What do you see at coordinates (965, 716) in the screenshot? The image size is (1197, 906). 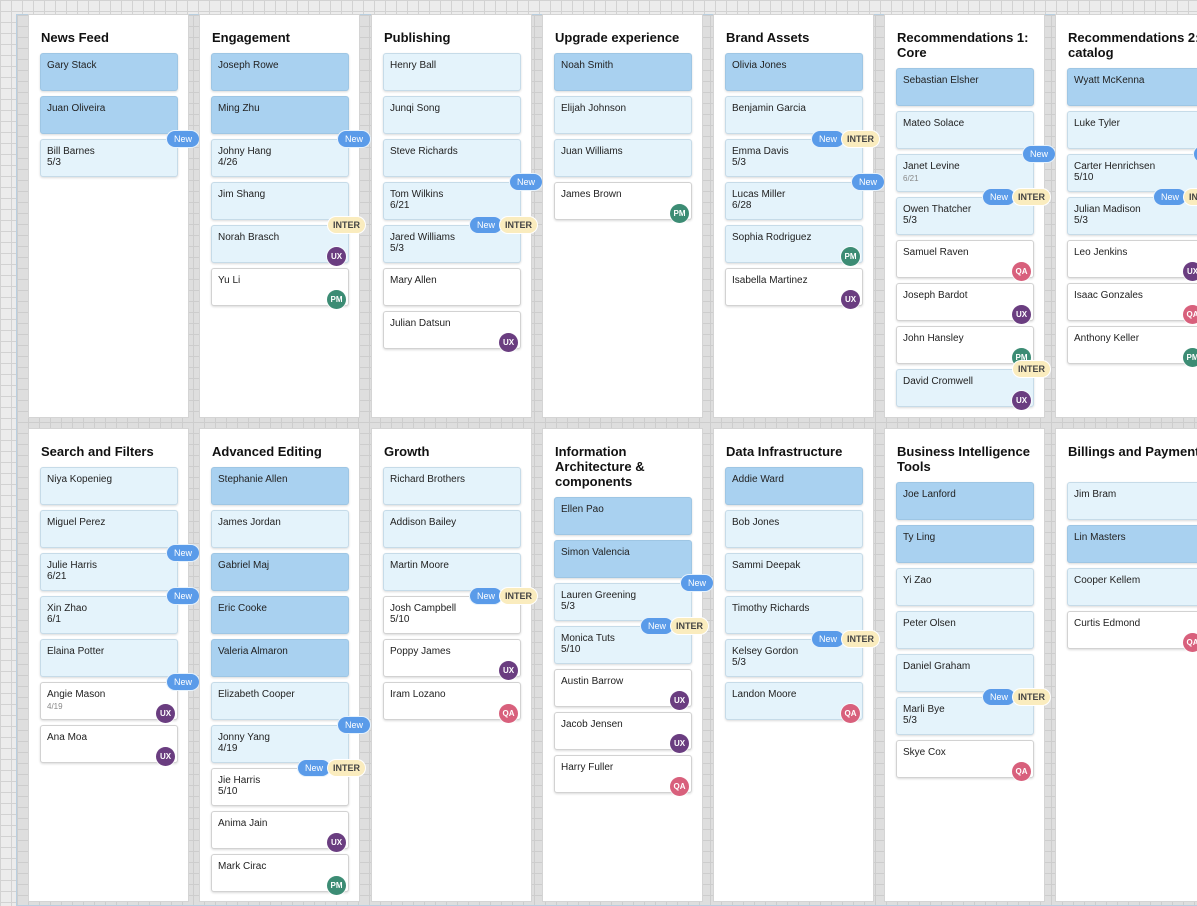 I see `person-card: Marli Bye 5/3` at bounding box center [965, 716].